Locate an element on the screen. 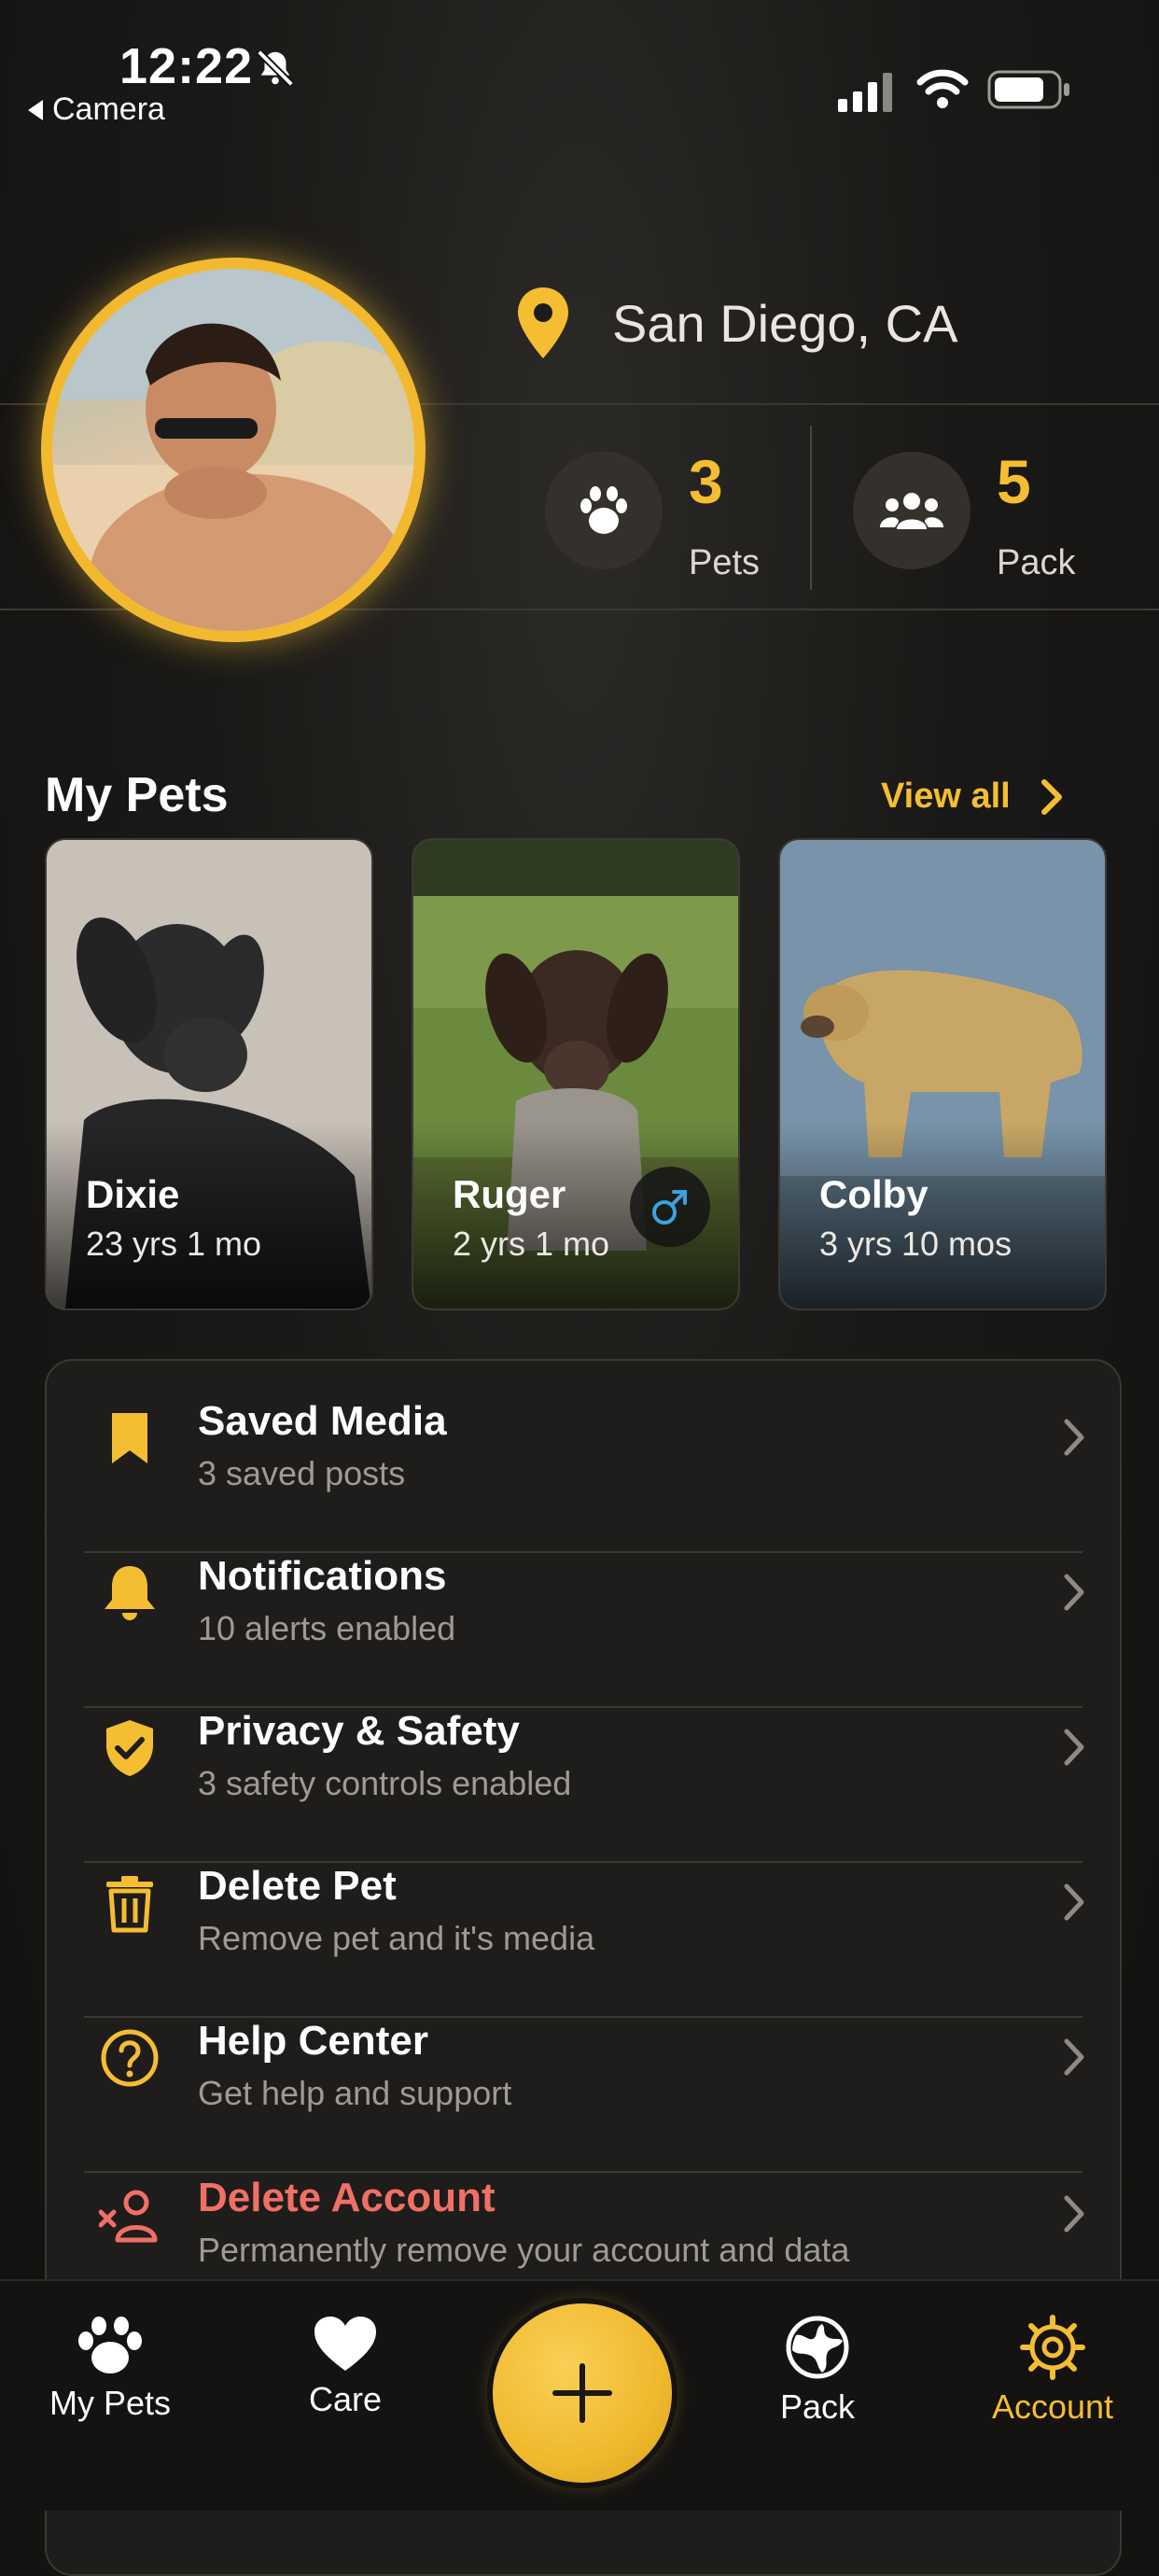 The width and height of the screenshot is (1159, 2576). tab-label: Pack is located at coordinates (818, 2406).